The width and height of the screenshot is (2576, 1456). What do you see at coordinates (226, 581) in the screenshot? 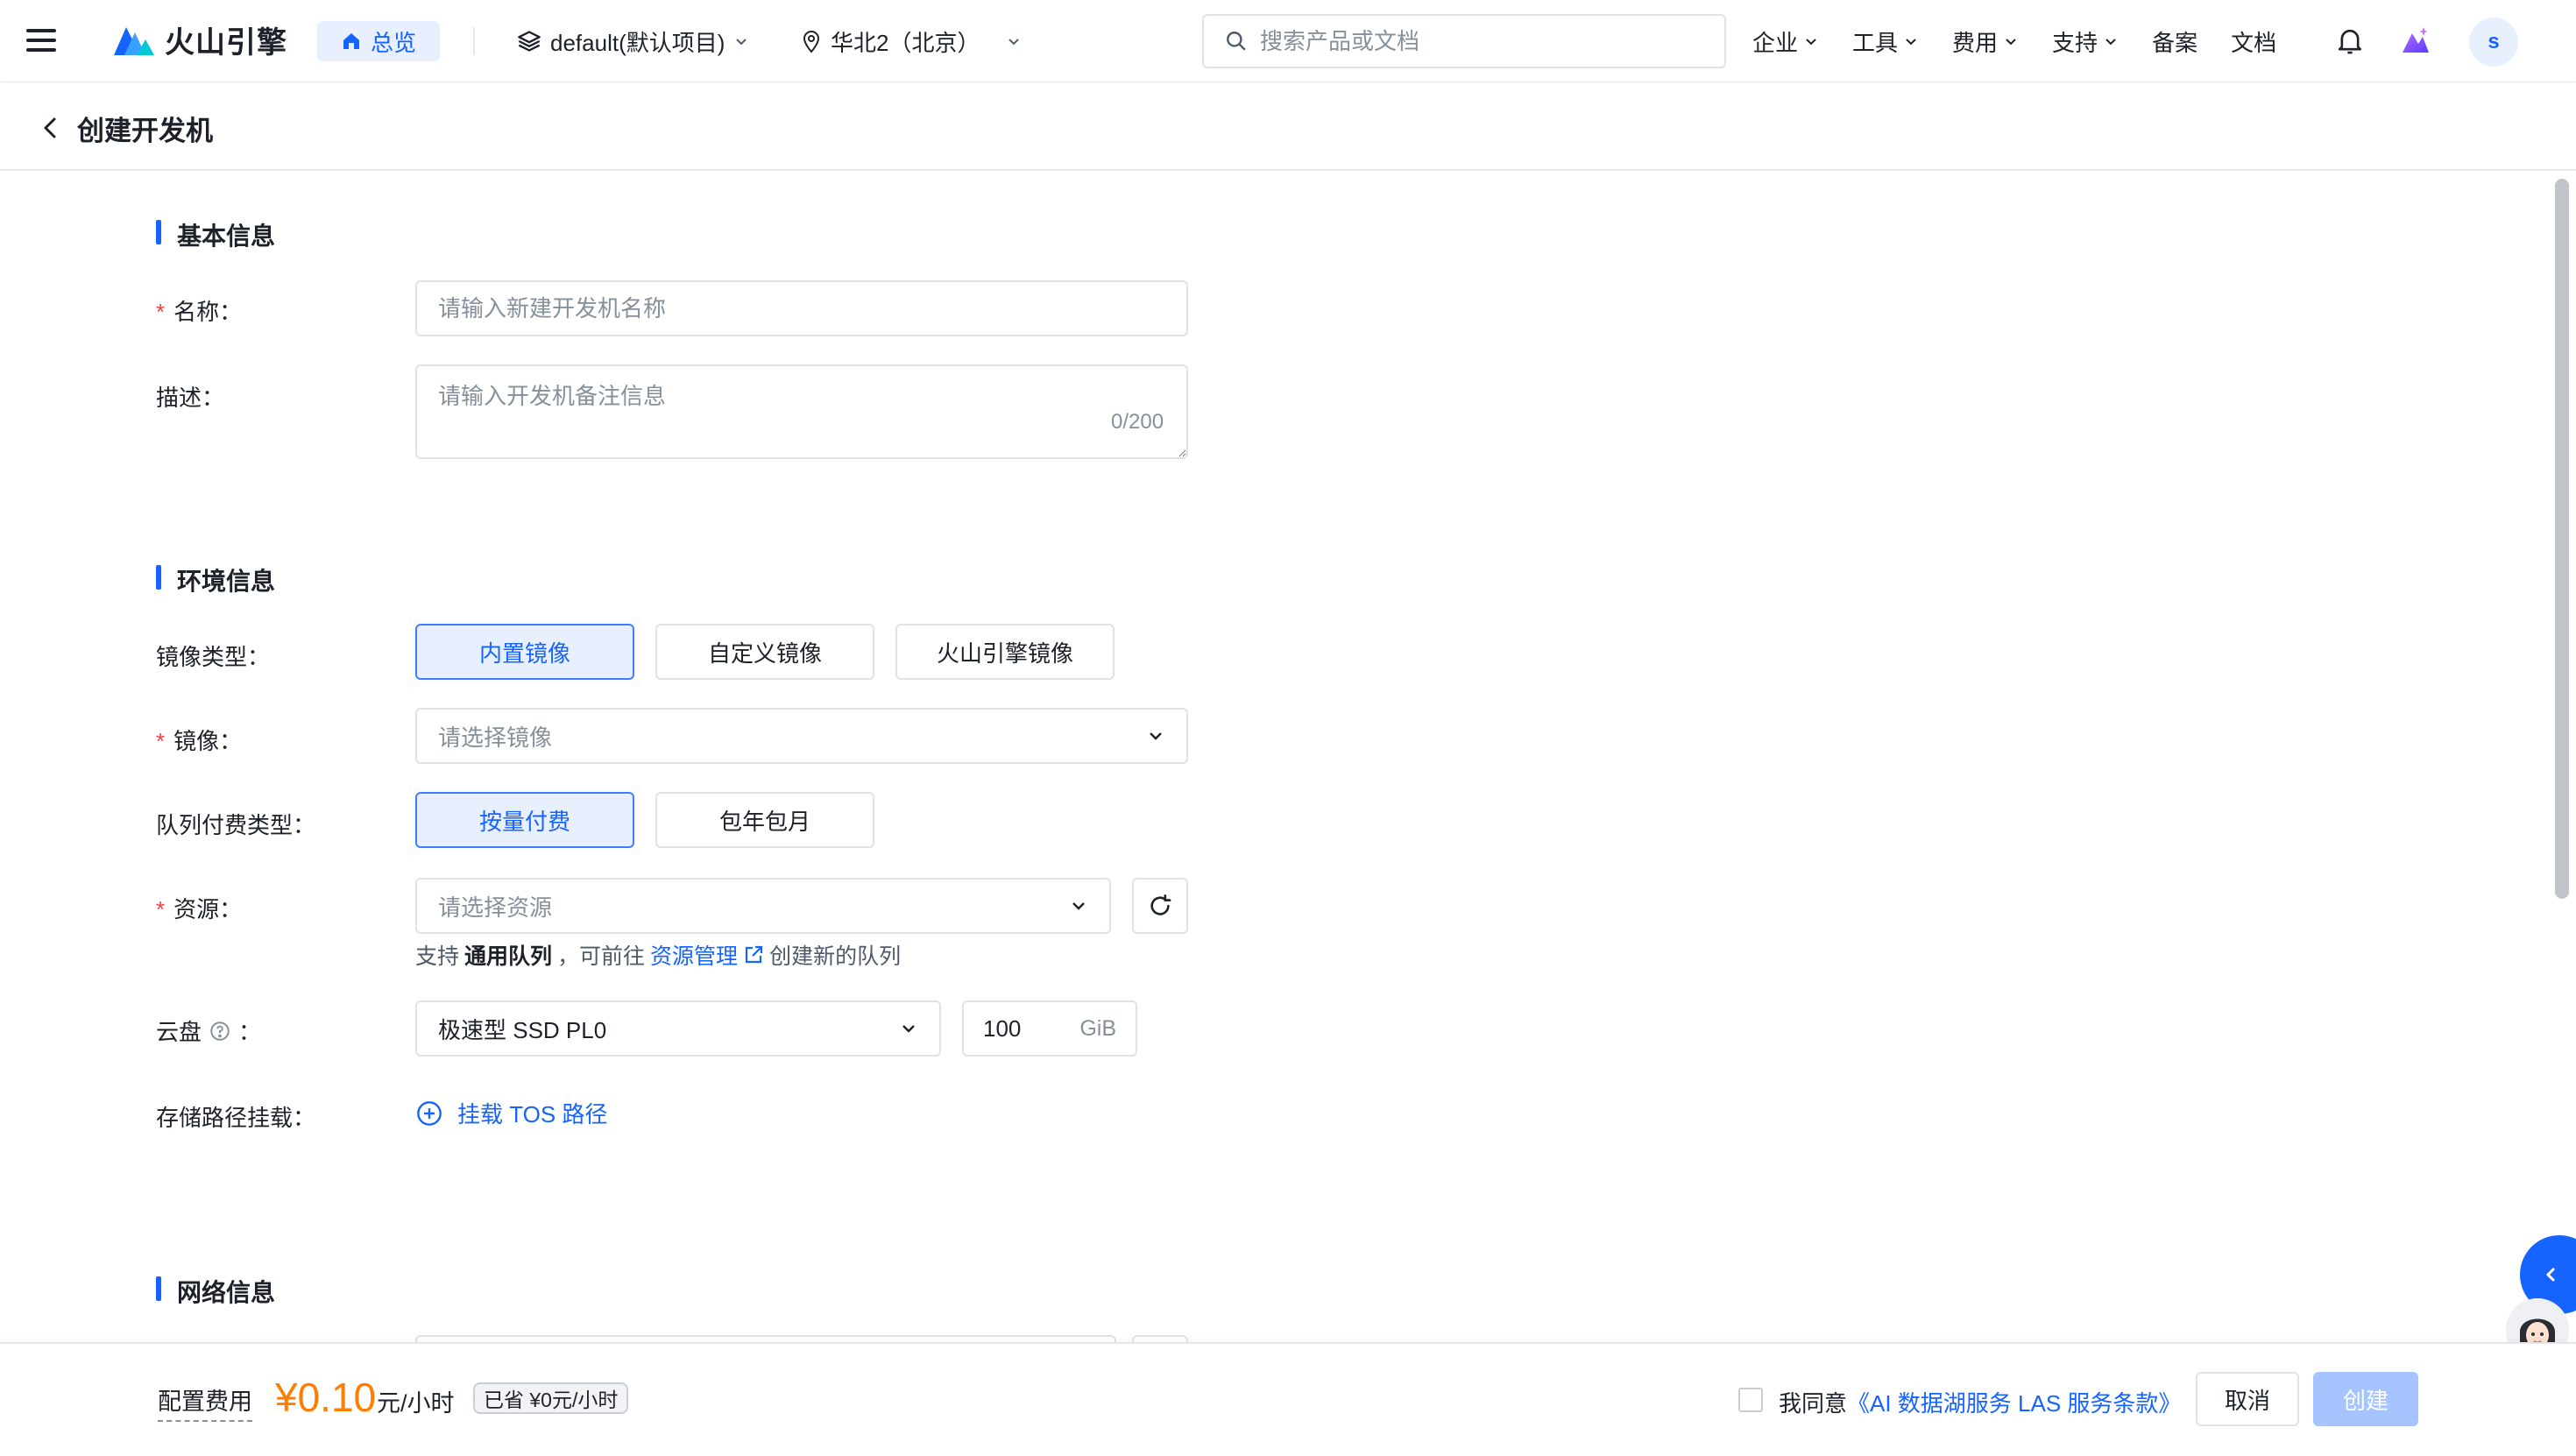
I see `section-title-env: 环境信息` at bounding box center [226, 581].